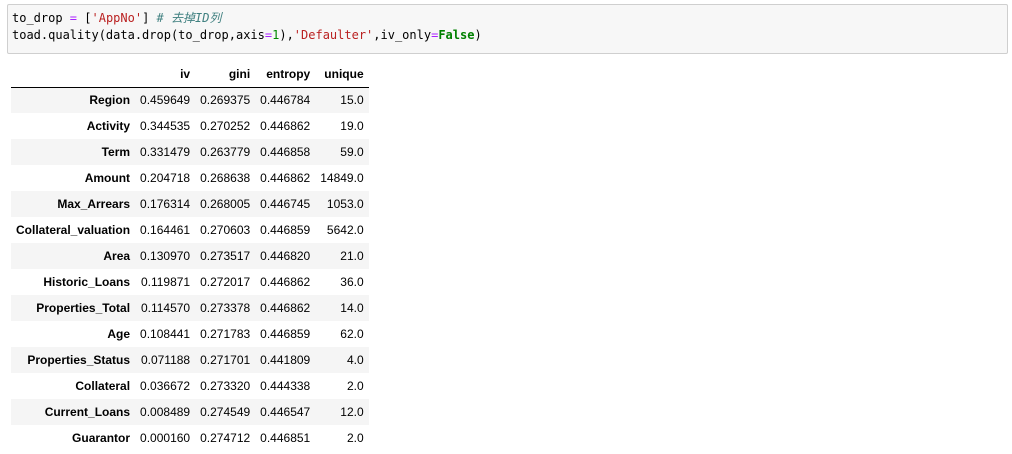  I want to click on code-text: ), so click(478, 35).